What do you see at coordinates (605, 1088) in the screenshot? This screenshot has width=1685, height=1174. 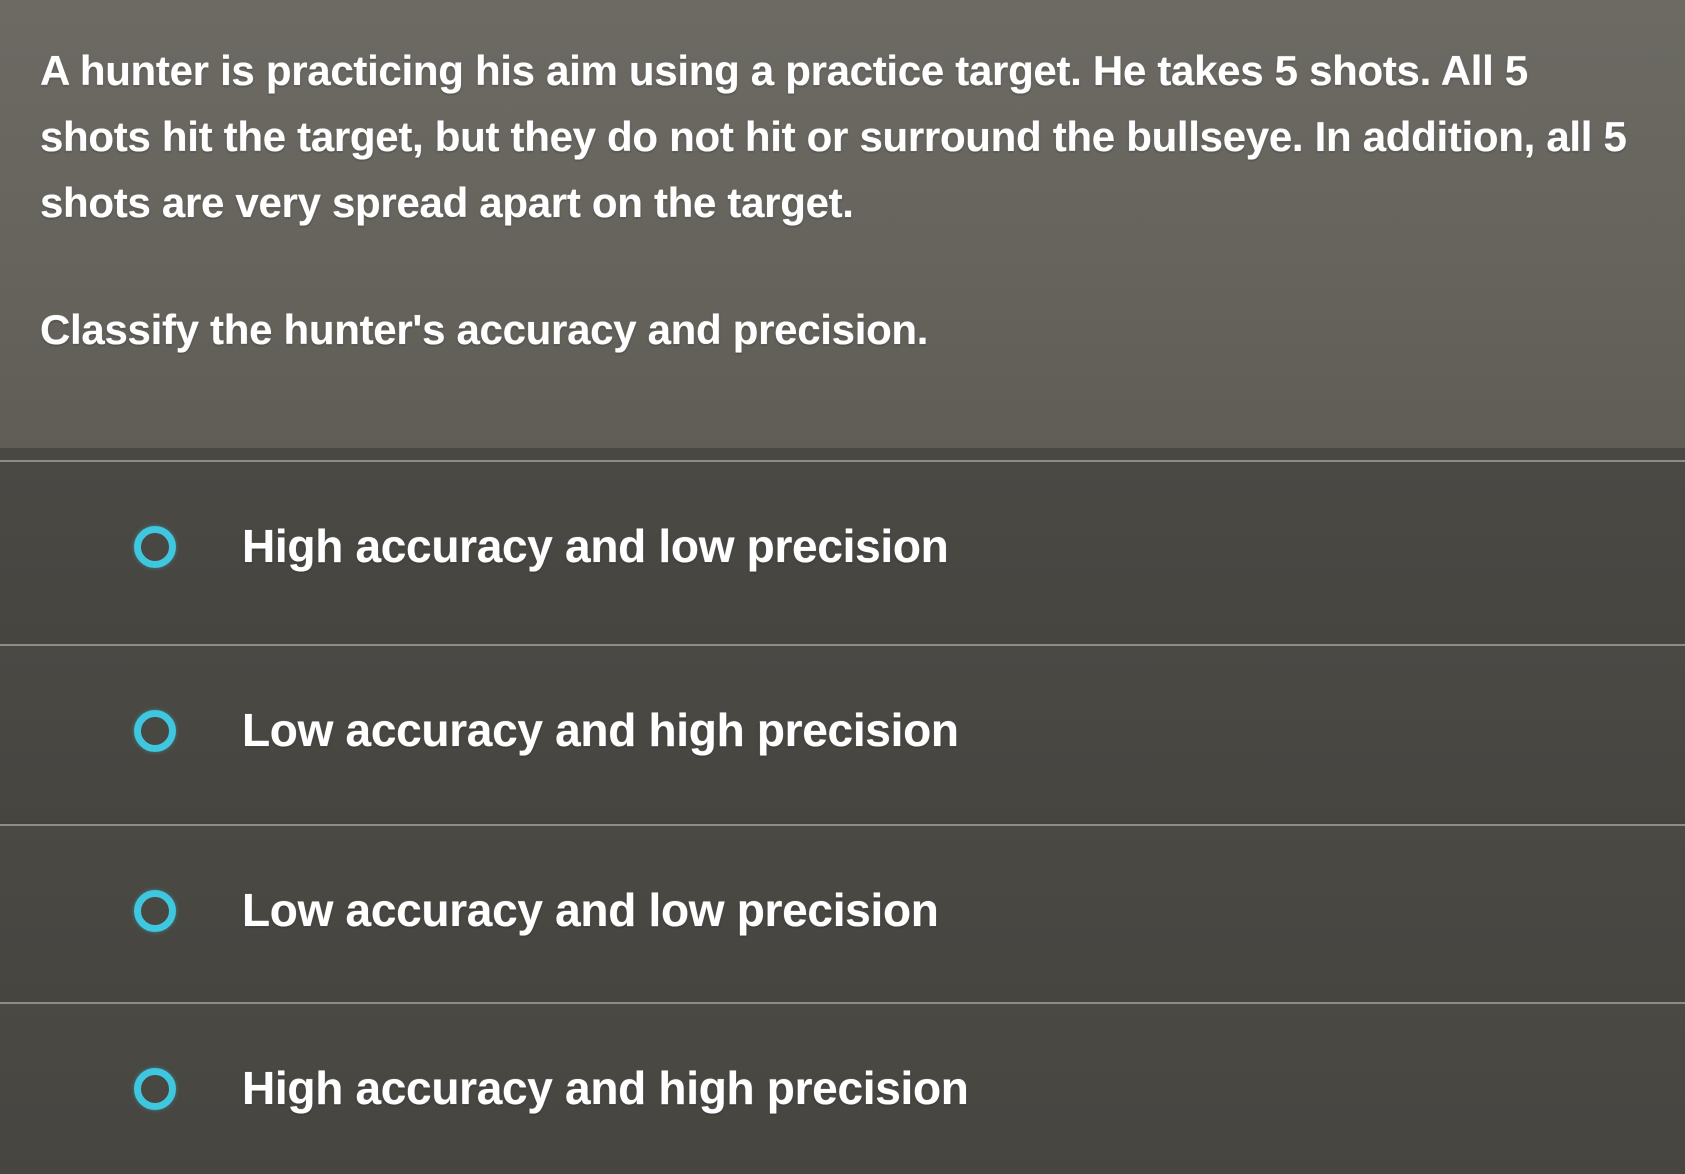 I see `answer-option-label: High accuracy and high precision` at bounding box center [605, 1088].